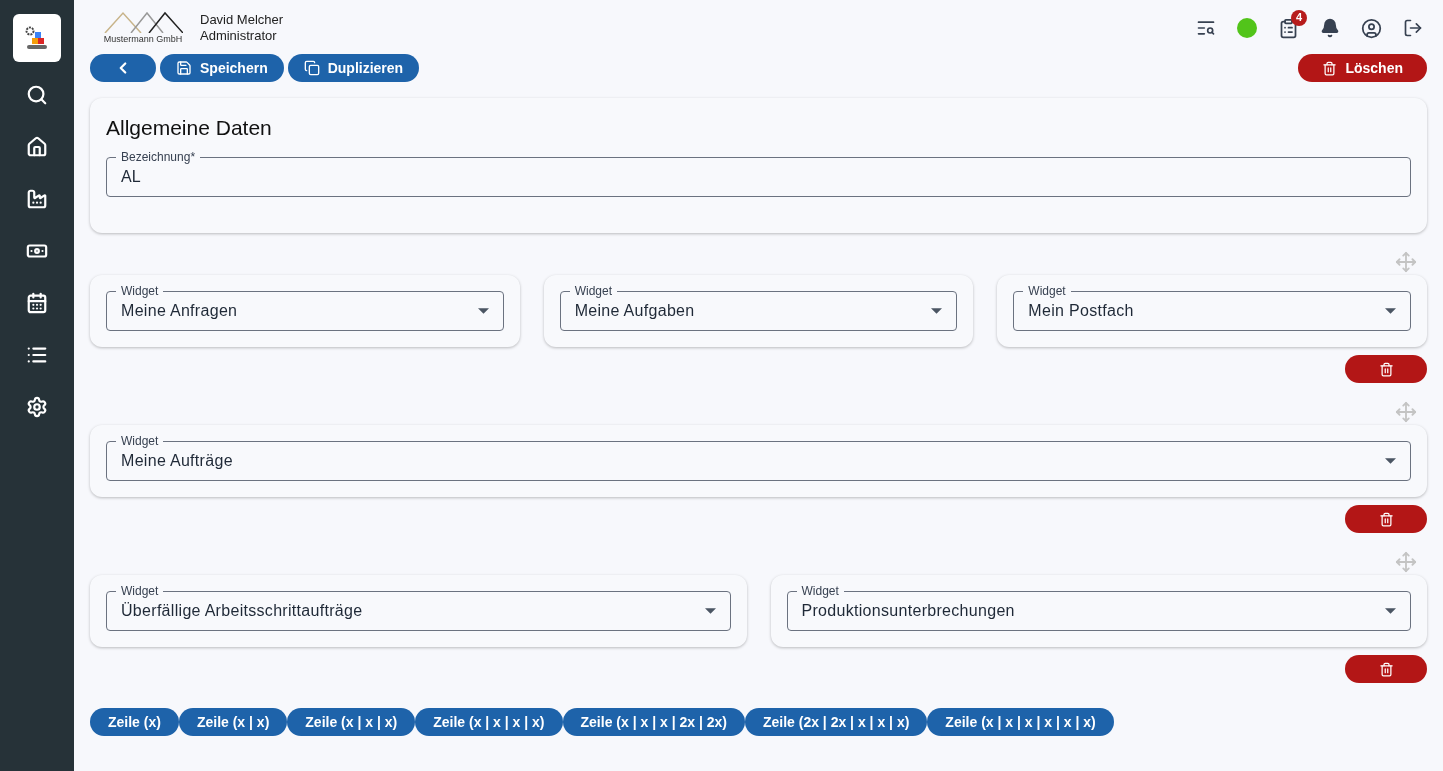 The width and height of the screenshot is (1443, 771). I want to click on save-icon, so click(184, 68).